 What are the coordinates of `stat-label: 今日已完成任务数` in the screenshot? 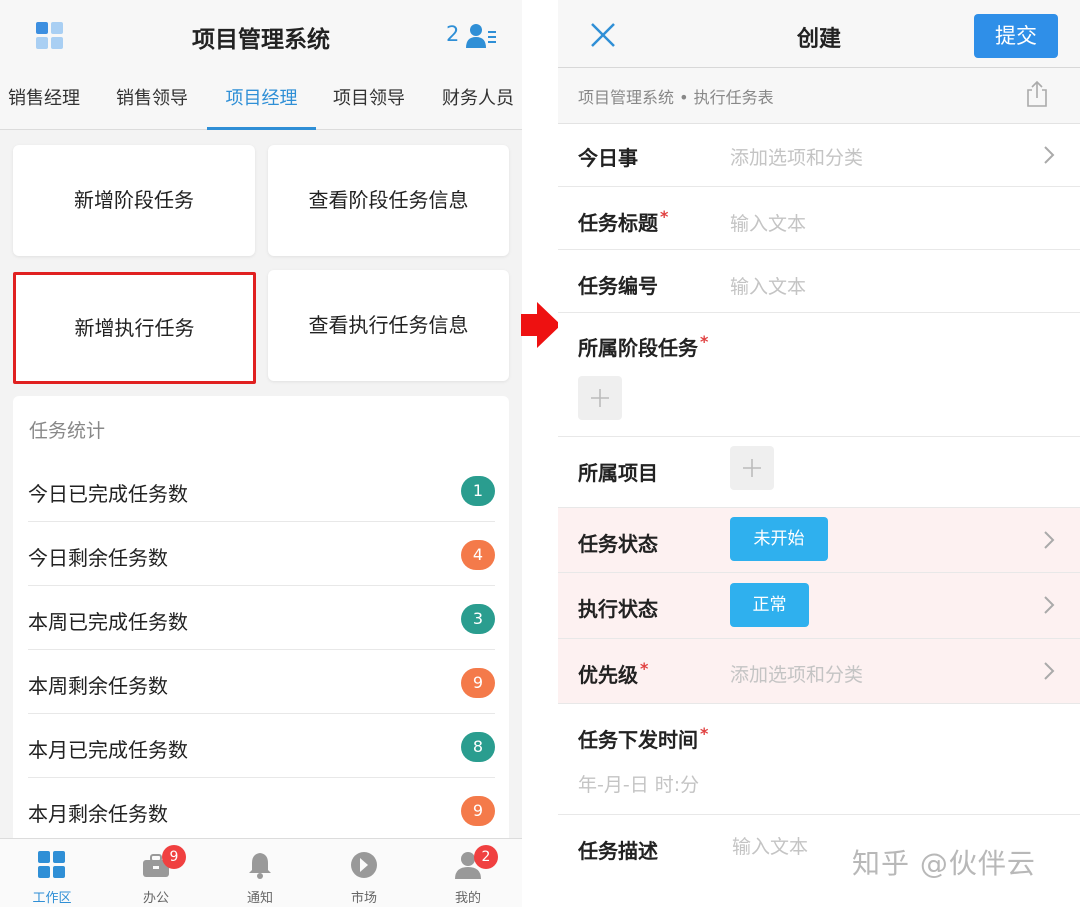 It's located at (108, 494).